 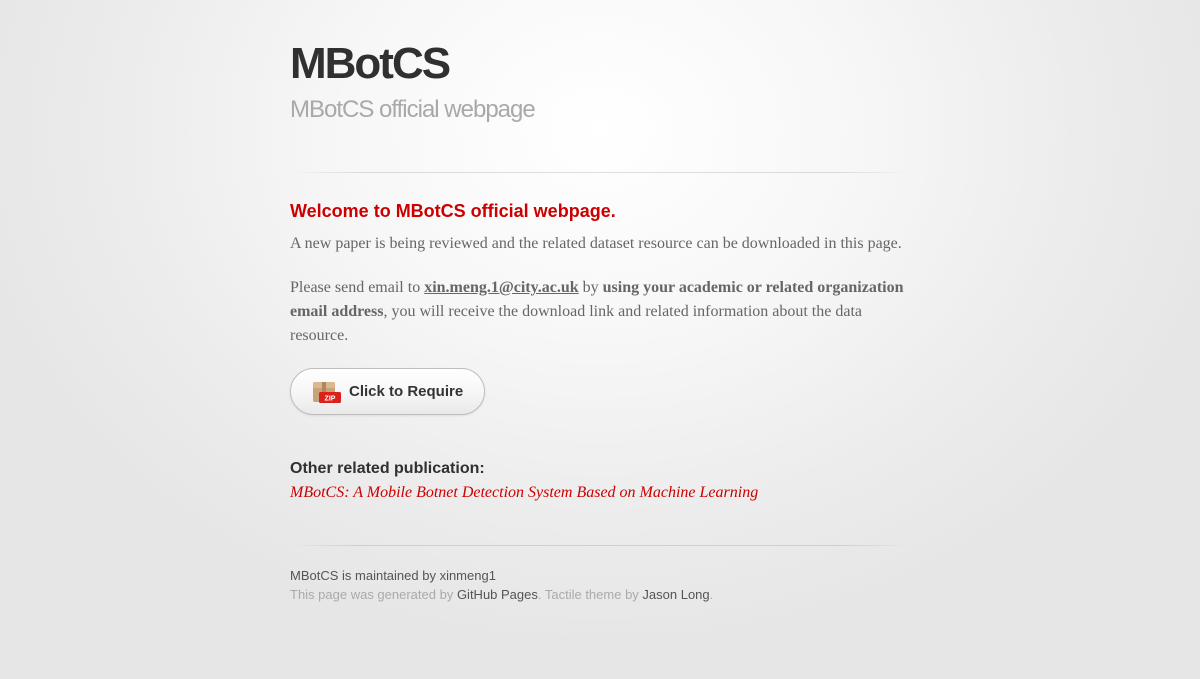 I want to click on click-to-require-label: Click to Require, so click(x=406, y=391).